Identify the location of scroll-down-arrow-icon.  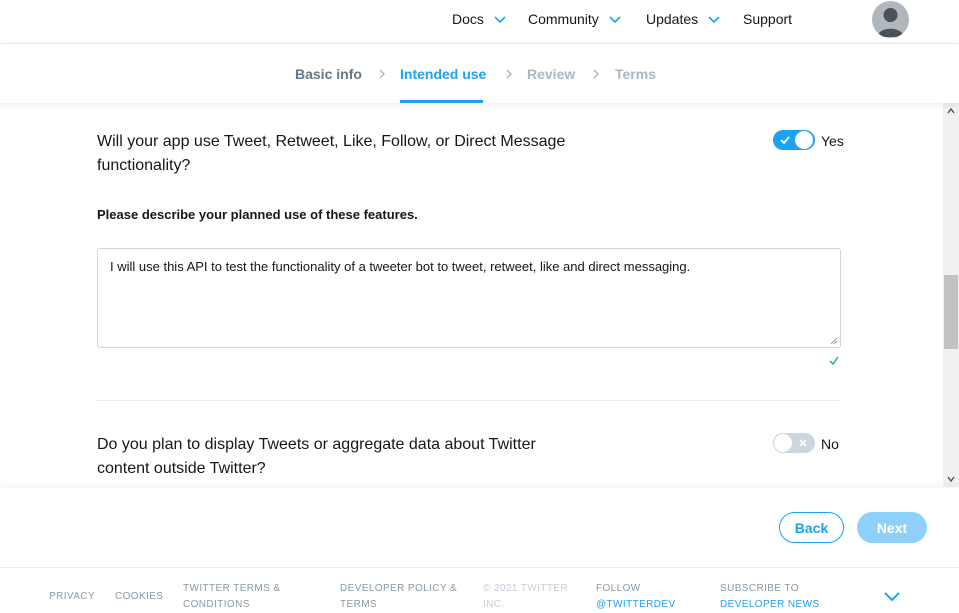
(951, 479).